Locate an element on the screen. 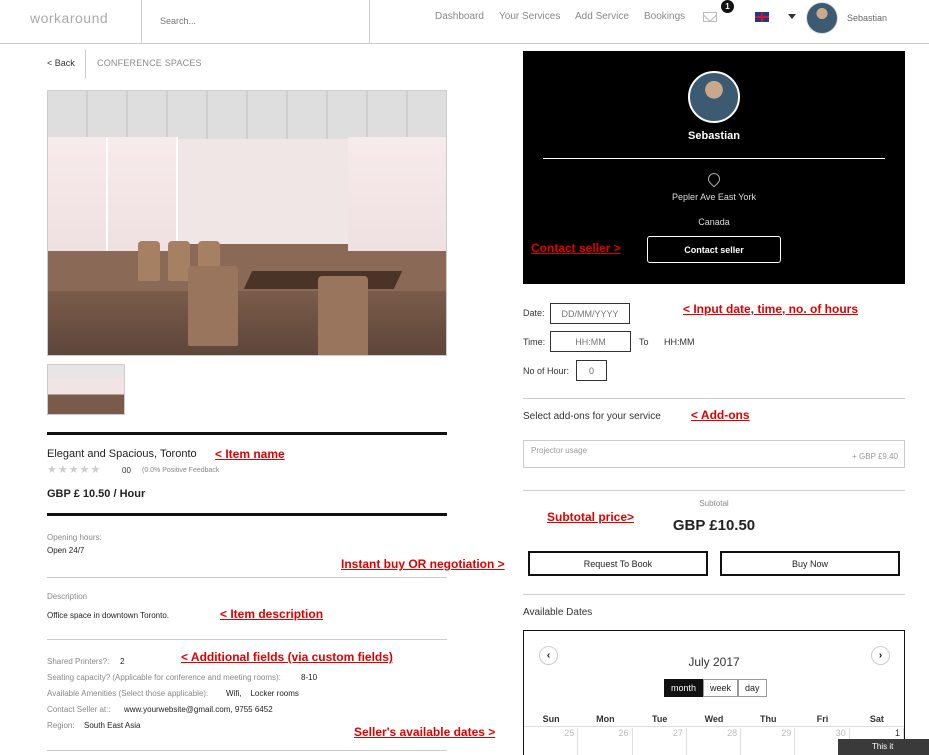  end-time-value: HH:MM is located at coordinates (679, 342).